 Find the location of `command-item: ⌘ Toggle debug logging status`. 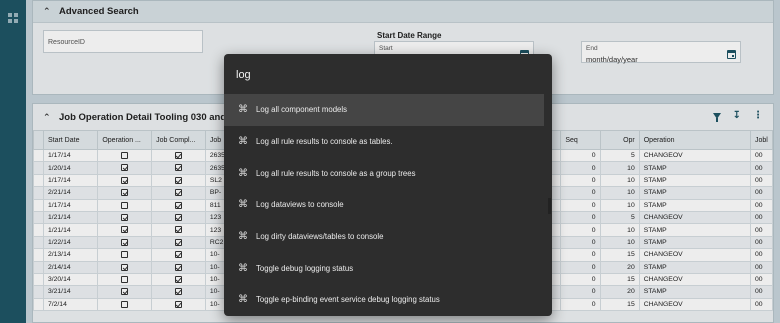

command-item: ⌘ Toggle debug logging status is located at coordinates (388, 268).